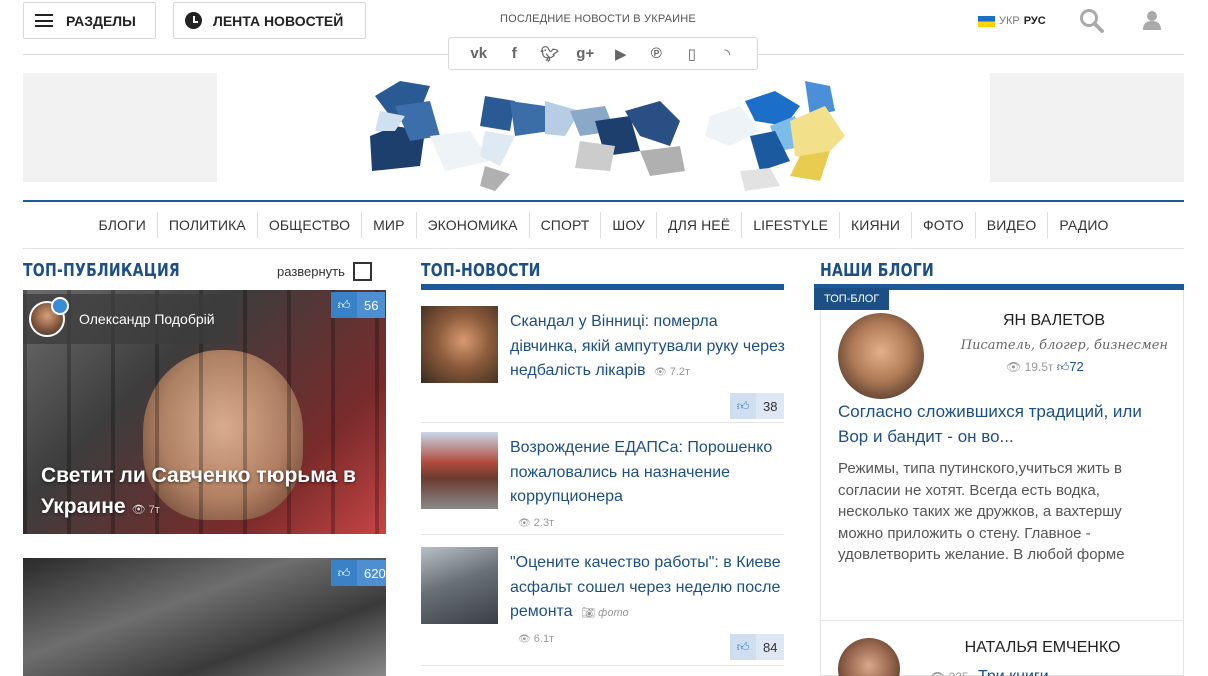 Image resolution: width=1208 pixels, height=676 pixels. What do you see at coordinates (1054, 321) in the screenshot?
I see `blogger-name: ЯН ВАЛЕТОВ` at bounding box center [1054, 321].